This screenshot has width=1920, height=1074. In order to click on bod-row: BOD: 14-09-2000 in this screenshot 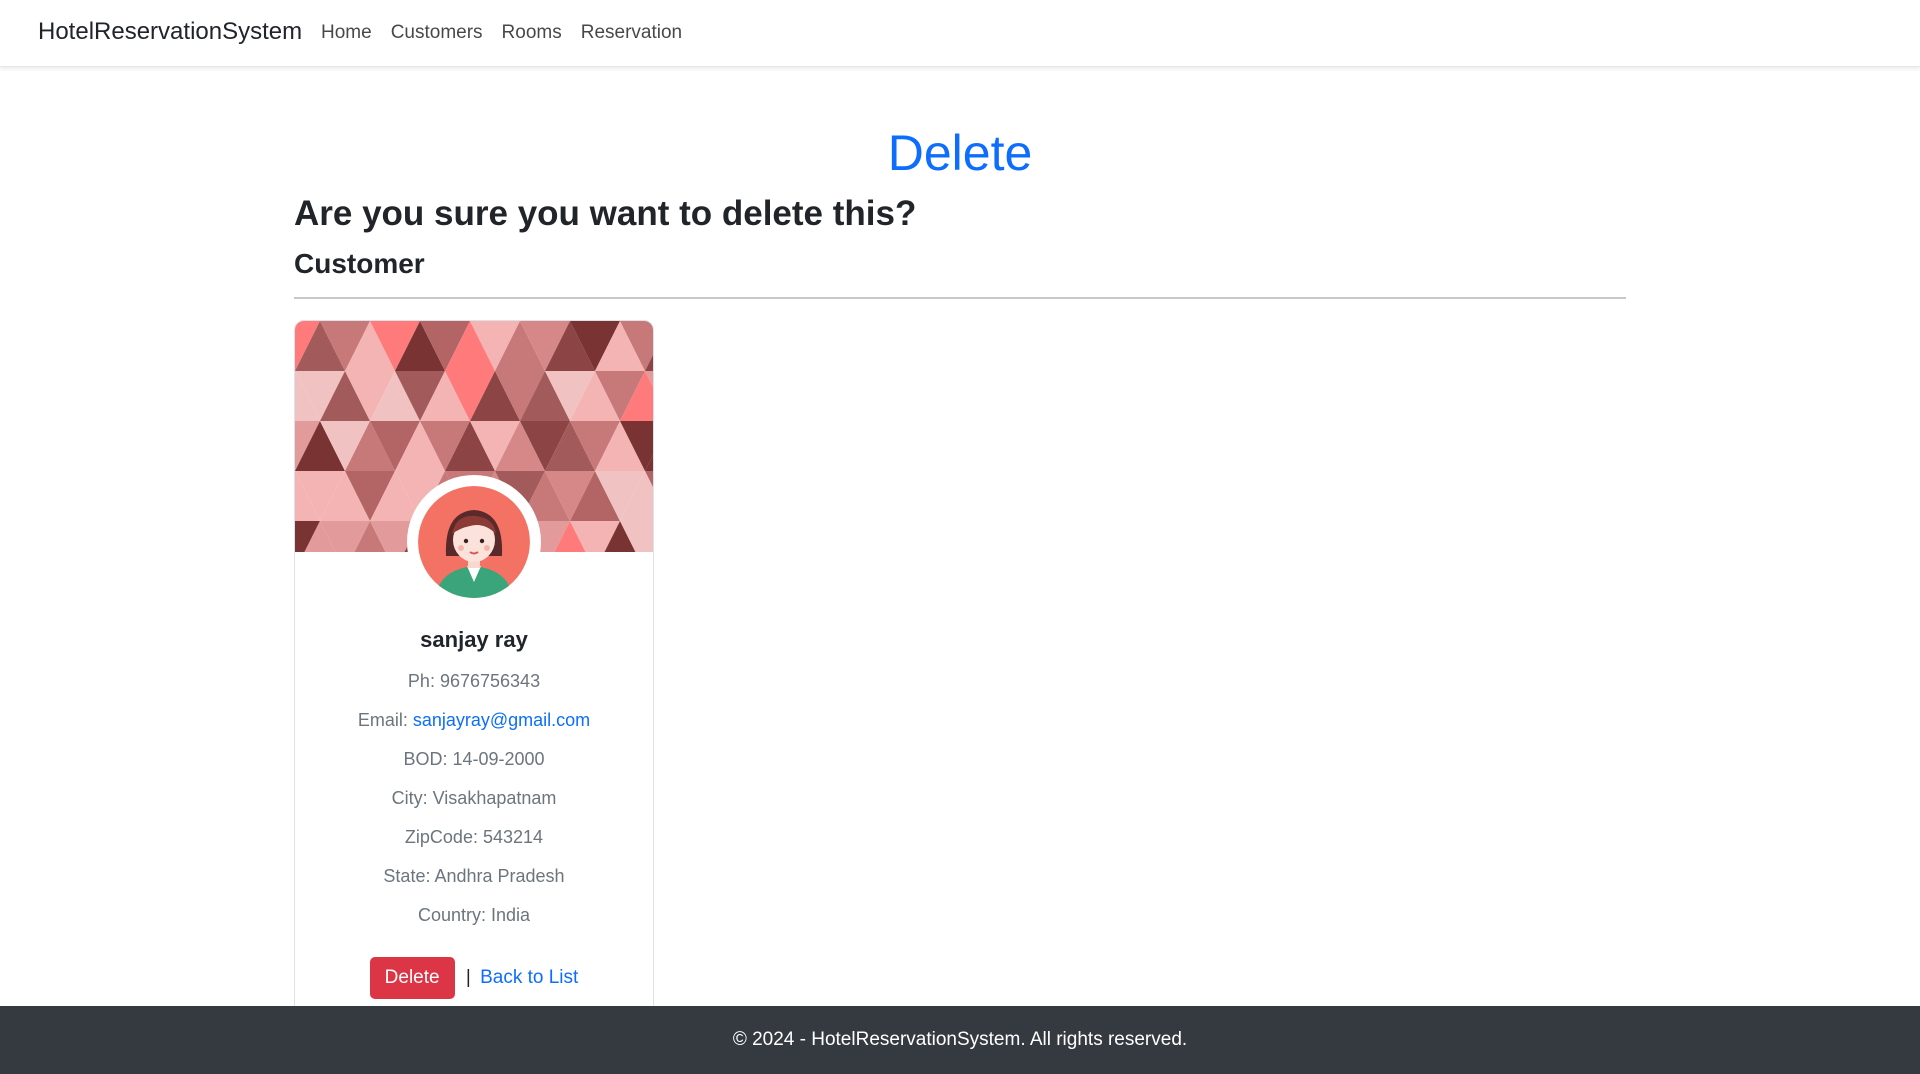, I will do `click(474, 759)`.